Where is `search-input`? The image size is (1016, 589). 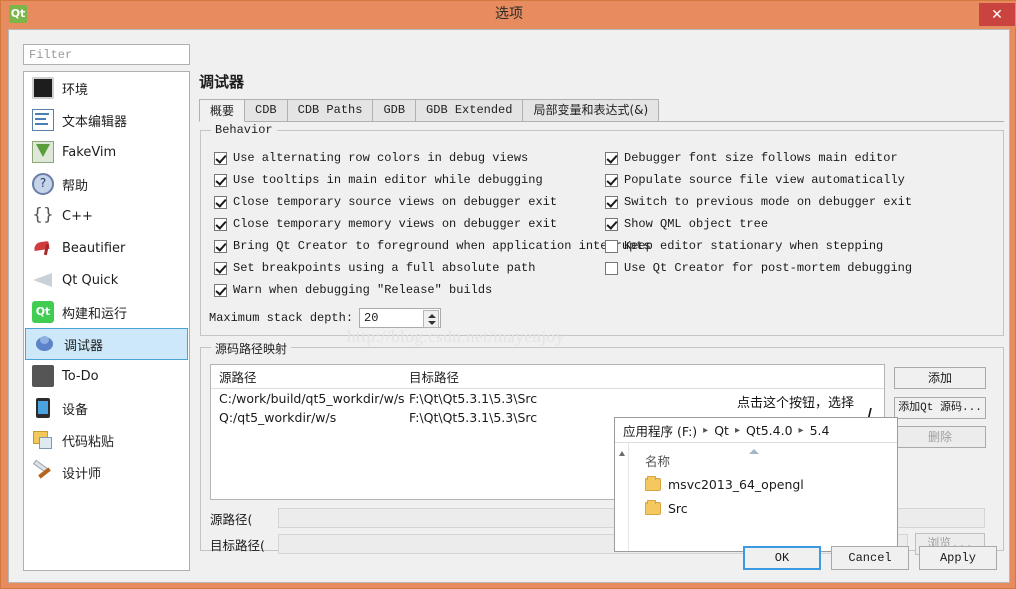
search-input is located at coordinates (106, 54).